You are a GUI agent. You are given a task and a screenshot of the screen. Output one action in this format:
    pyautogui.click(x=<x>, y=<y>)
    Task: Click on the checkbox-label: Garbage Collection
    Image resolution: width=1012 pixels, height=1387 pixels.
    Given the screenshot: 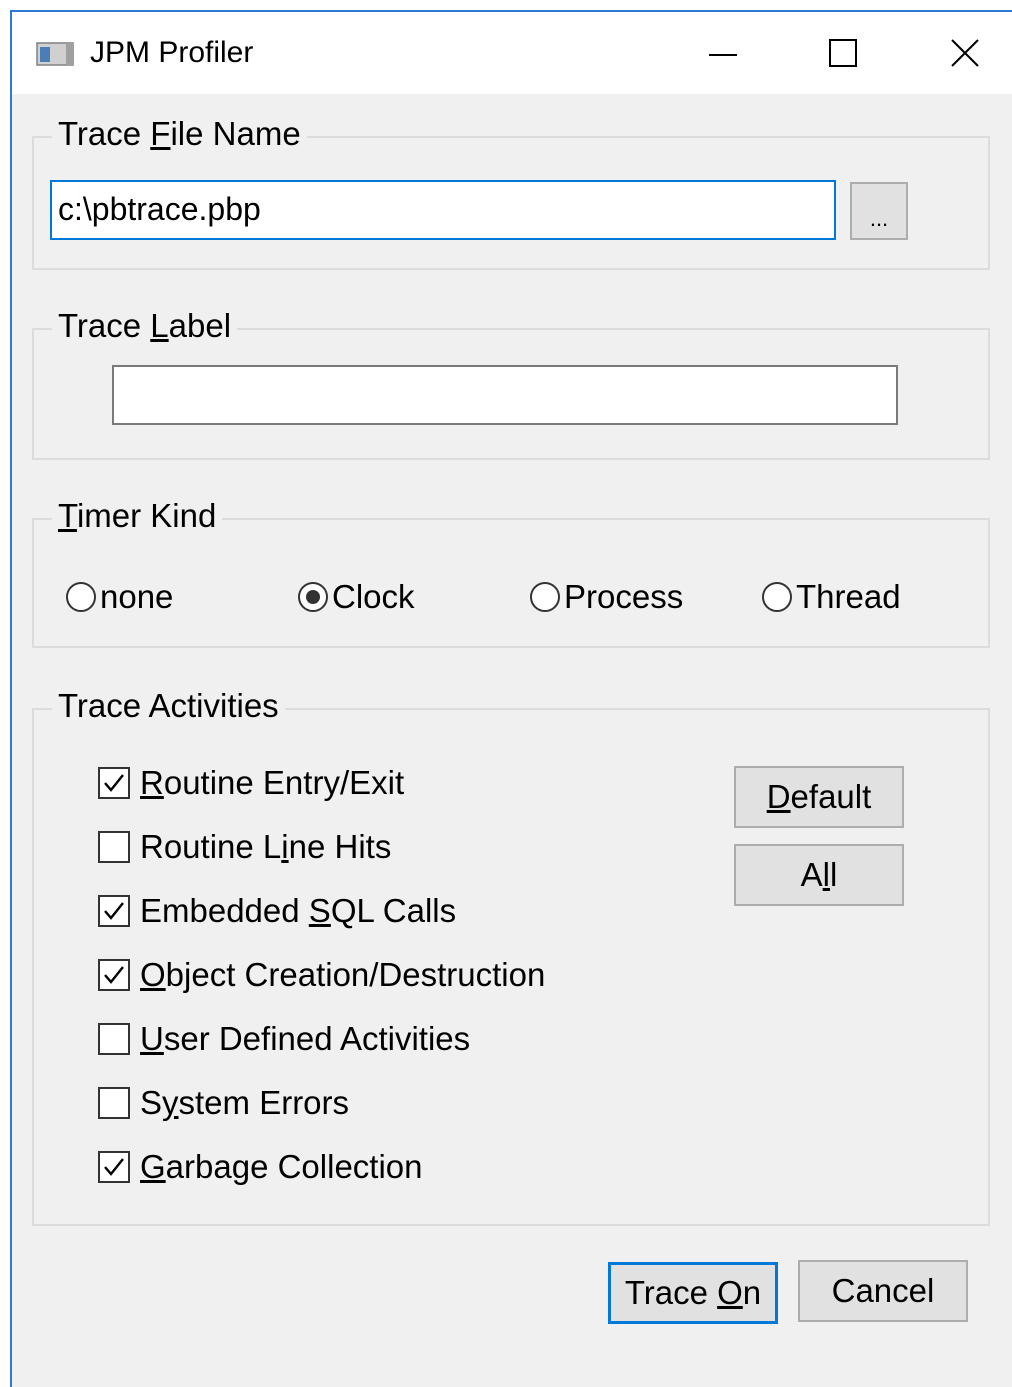 What is the action you would take?
    pyautogui.click(x=281, y=1166)
    